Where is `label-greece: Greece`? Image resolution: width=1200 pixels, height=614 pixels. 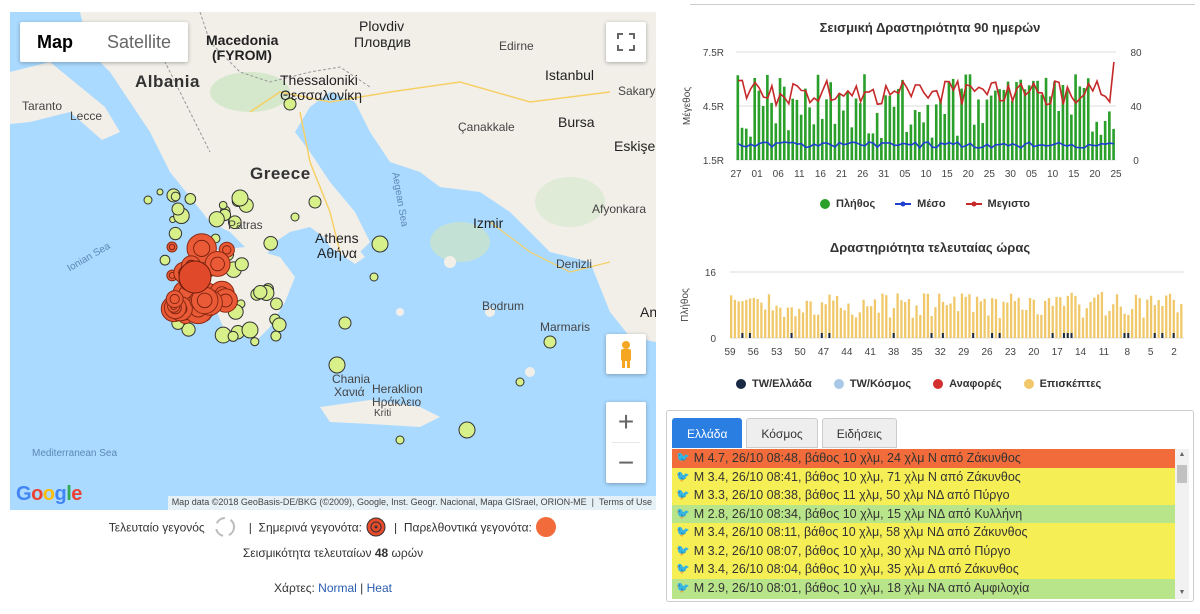
label-greece: Greece is located at coordinates (280, 173).